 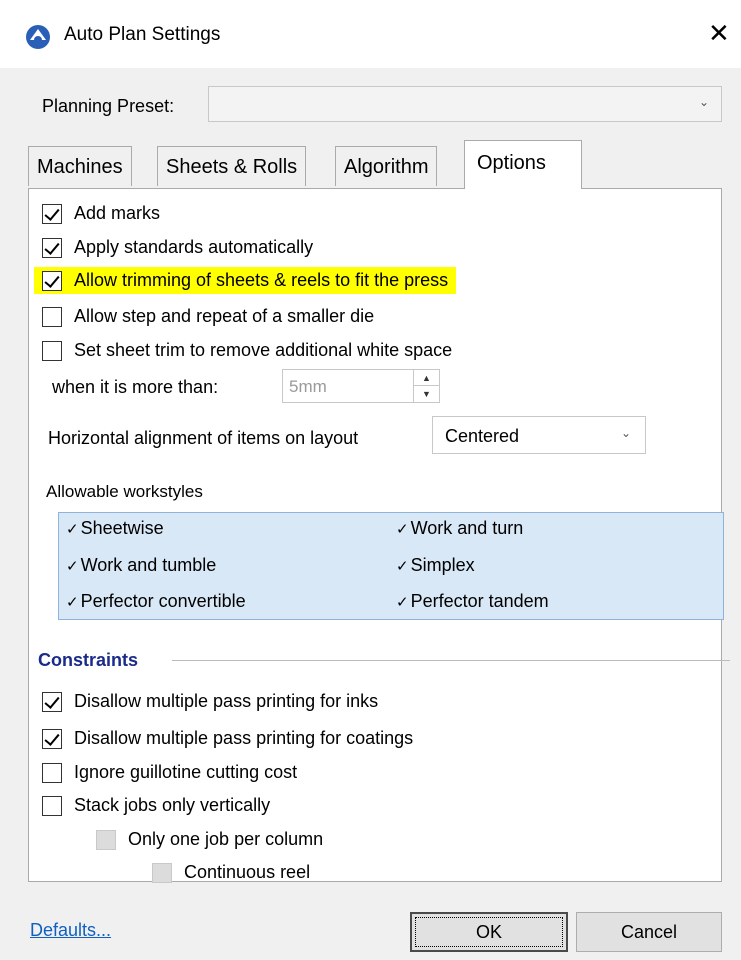 What do you see at coordinates (148, 565) in the screenshot?
I see `workstyle-label: Work and tumble` at bounding box center [148, 565].